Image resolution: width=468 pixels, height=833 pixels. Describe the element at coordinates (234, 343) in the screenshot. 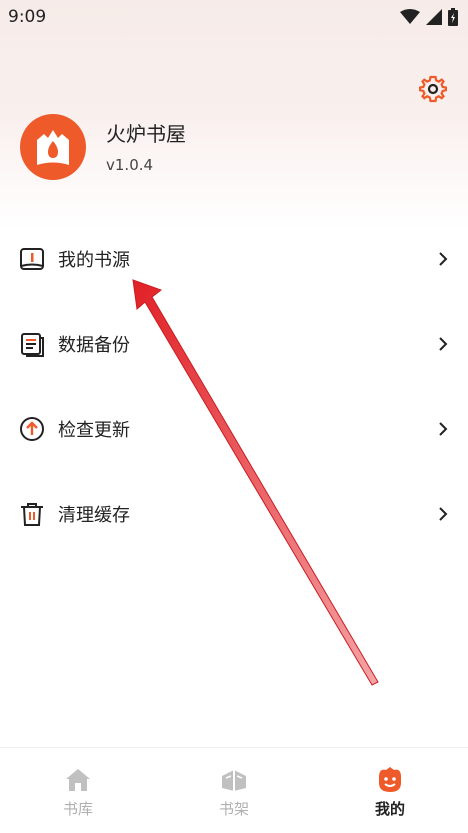

I see `menu-item-backup: 数据备份` at that location.